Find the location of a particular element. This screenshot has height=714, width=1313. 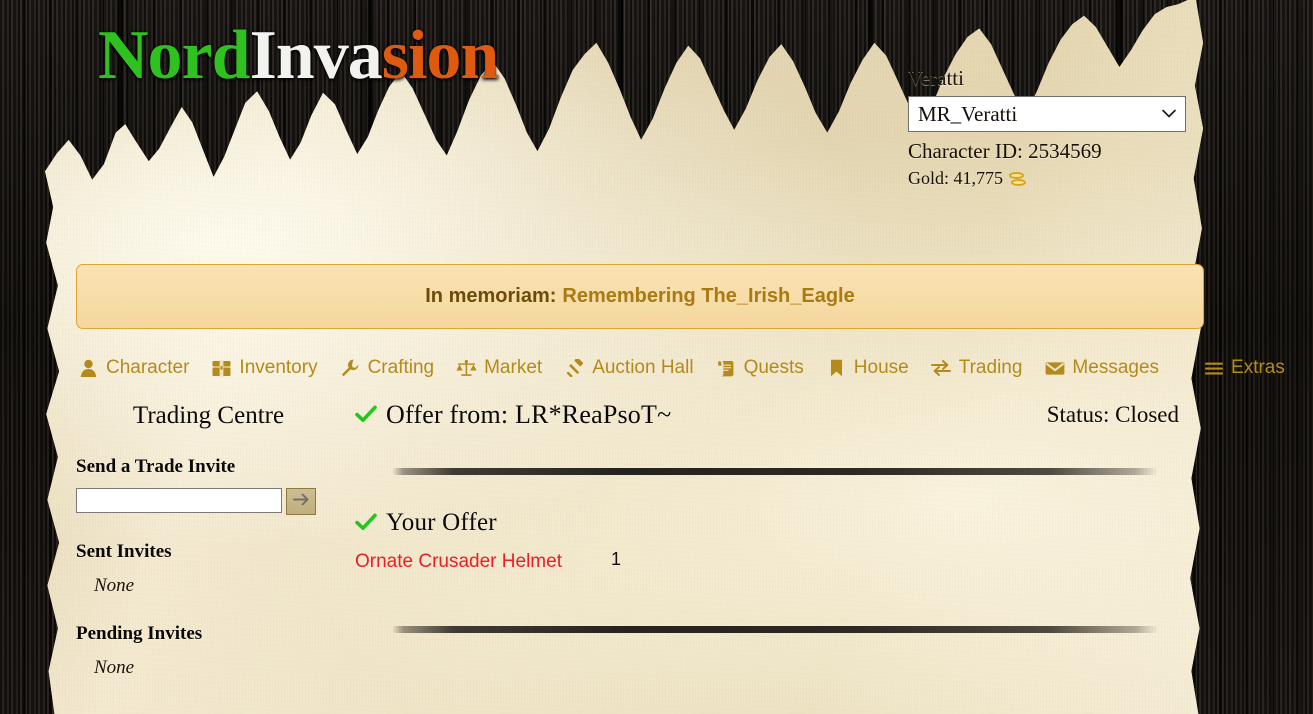

chevron-down-icon is located at coordinates (1169, 114).